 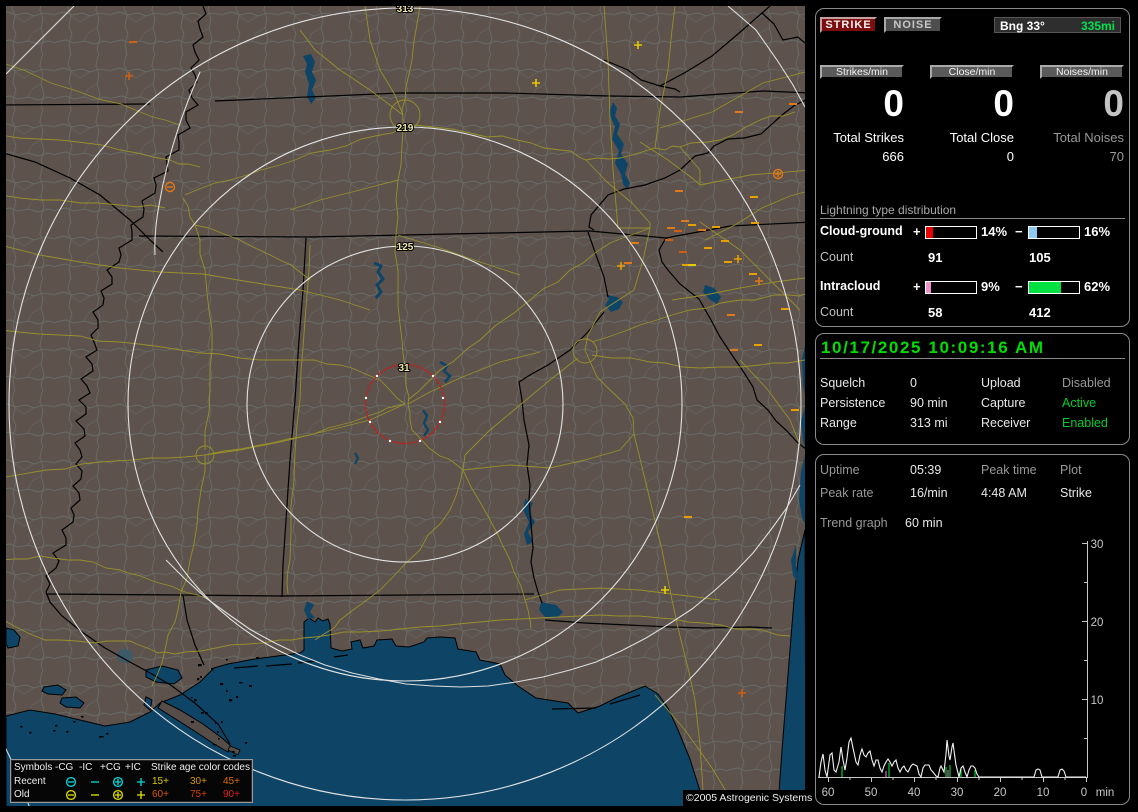 I want to click on svg-text: 50, so click(x=871, y=793).